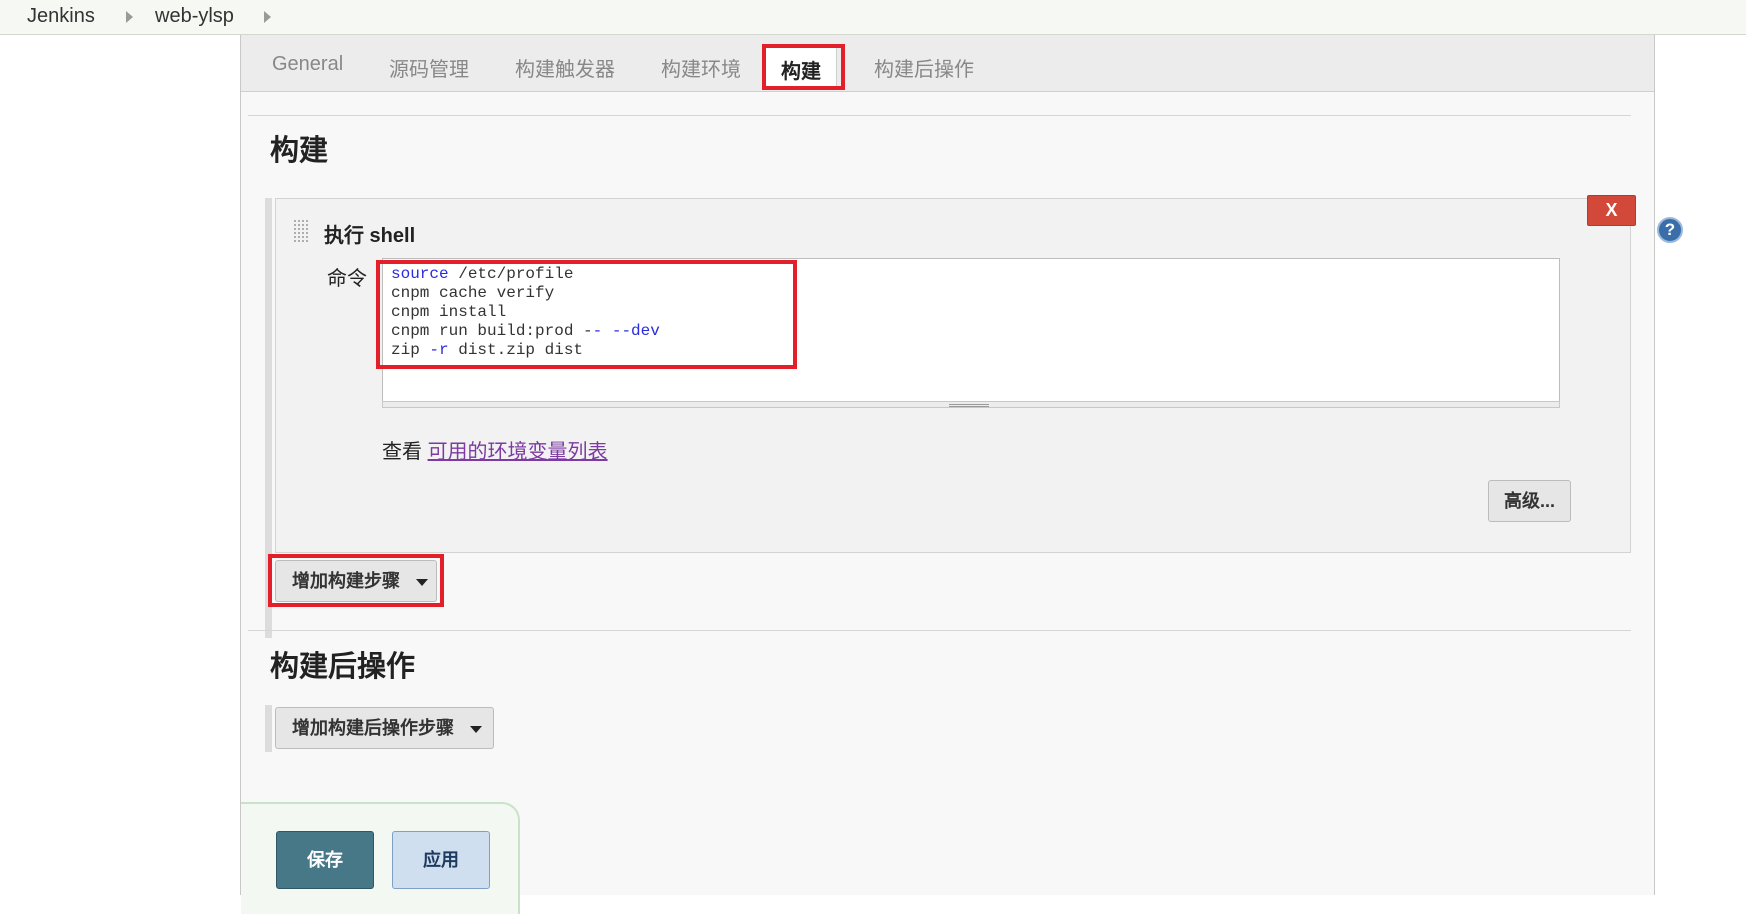 The height and width of the screenshot is (914, 1746). What do you see at coordinates (441, 860) in the screenshot?
I see `apply-button: 应用` at bounding box center [441, 860].